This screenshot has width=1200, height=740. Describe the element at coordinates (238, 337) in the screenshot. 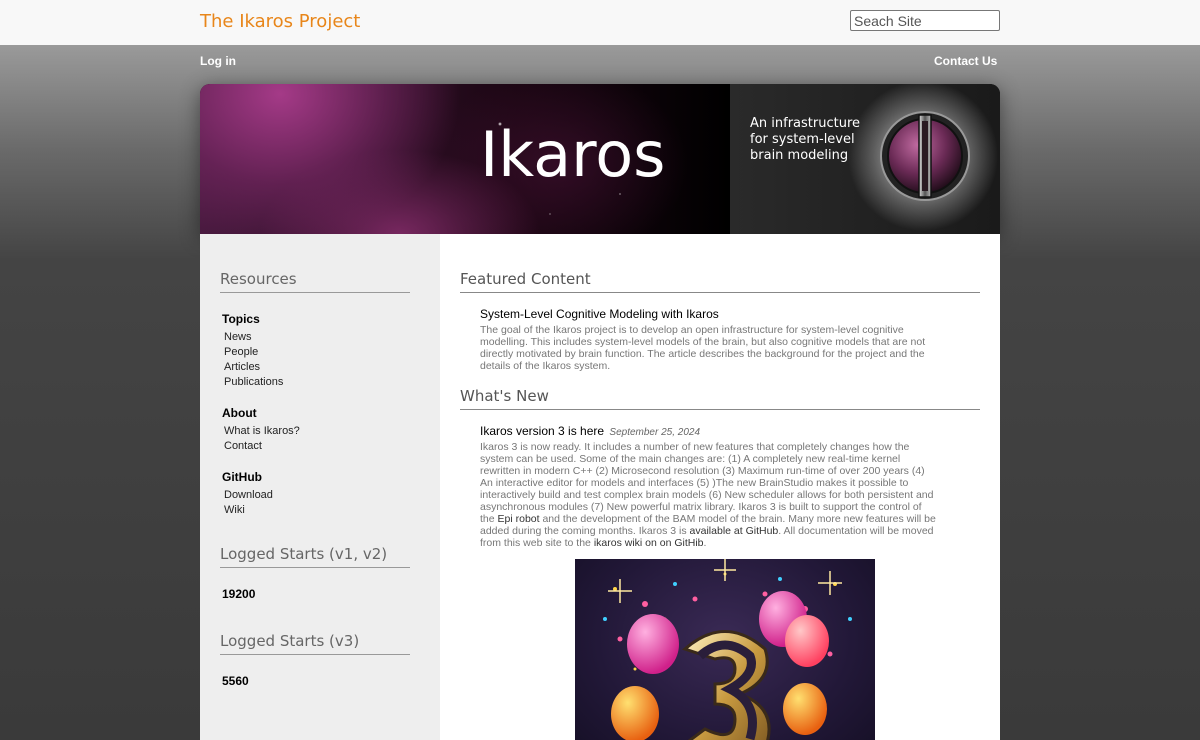

I see `sidebar-link-news: News` at that location.